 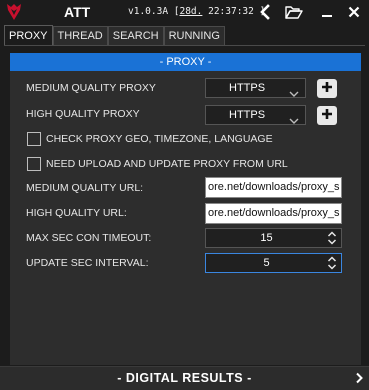 I want to click on interval-value: 5, so click(x=266, y=263).